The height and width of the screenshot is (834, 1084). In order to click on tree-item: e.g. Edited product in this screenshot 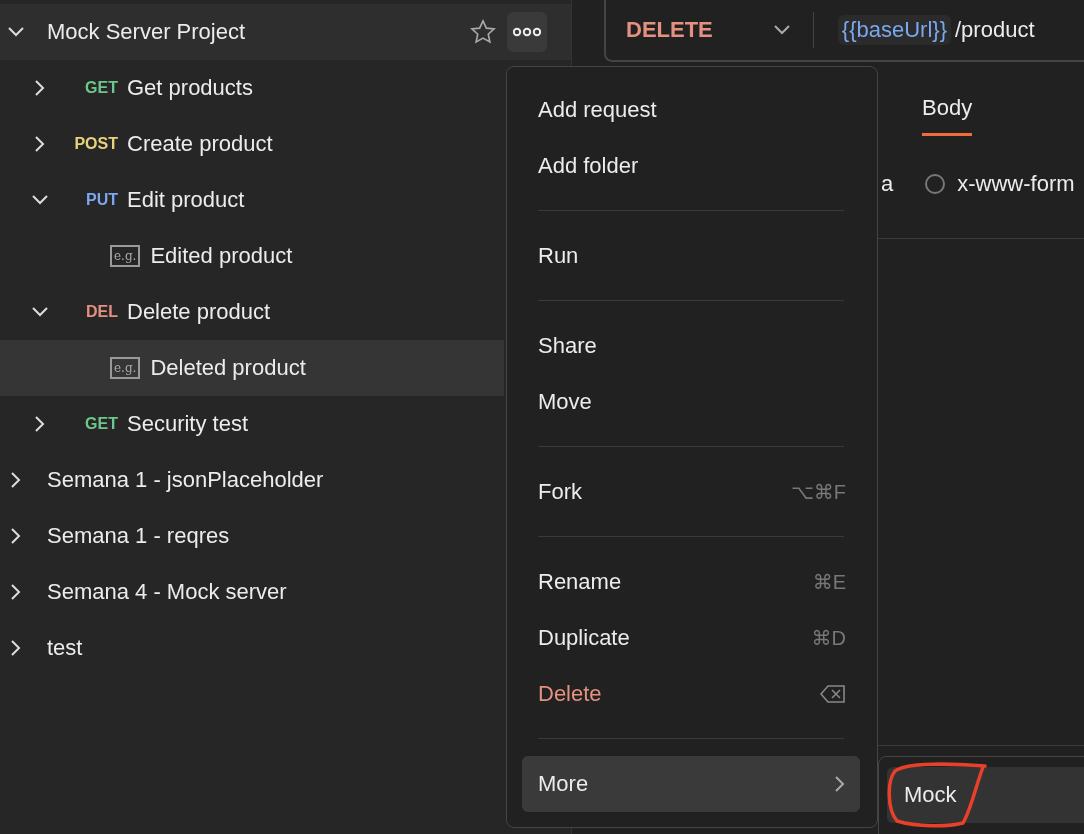, I will do `click(252, 256)`.